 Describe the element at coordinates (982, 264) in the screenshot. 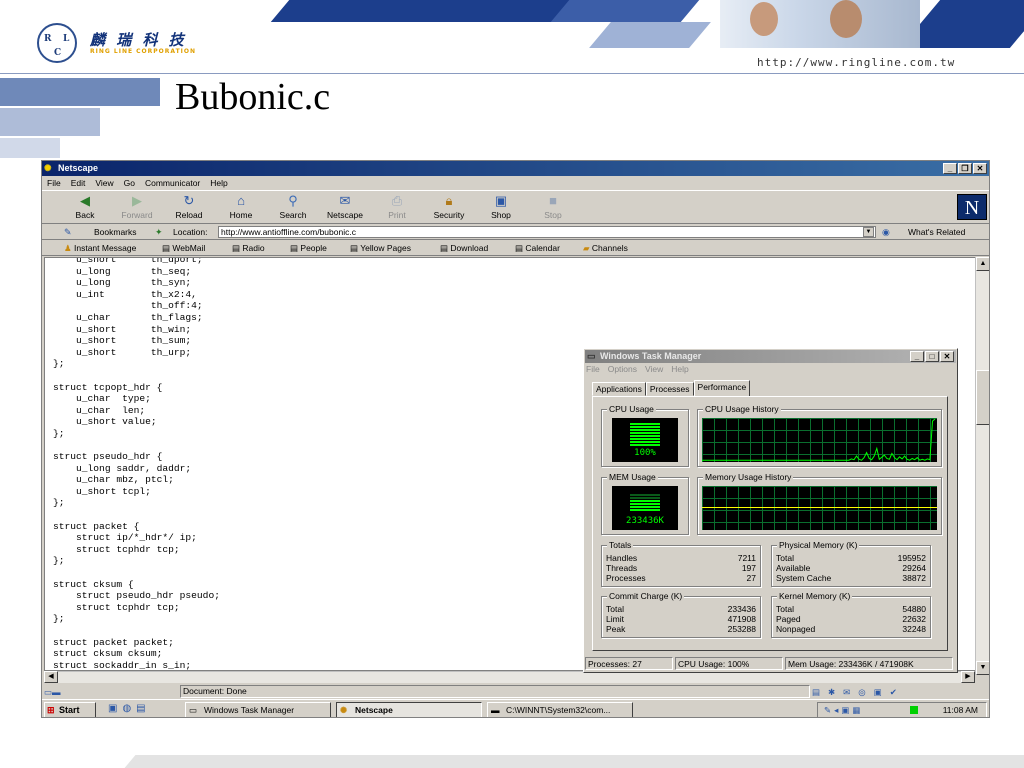

I see `scroll-up-arrow-icon: ▲` at that location.